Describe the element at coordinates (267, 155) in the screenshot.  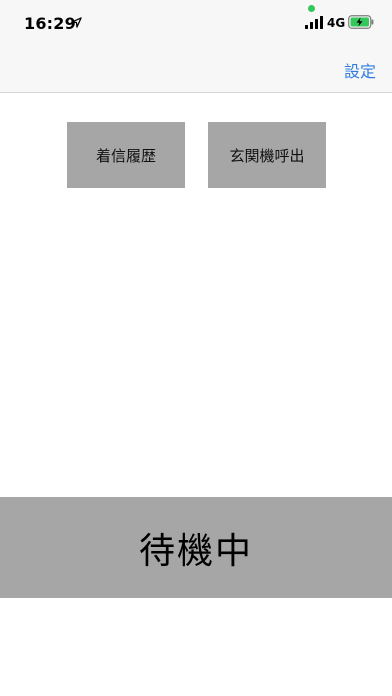
I see `entrance-call-button: 玄関機呼出` at that location.